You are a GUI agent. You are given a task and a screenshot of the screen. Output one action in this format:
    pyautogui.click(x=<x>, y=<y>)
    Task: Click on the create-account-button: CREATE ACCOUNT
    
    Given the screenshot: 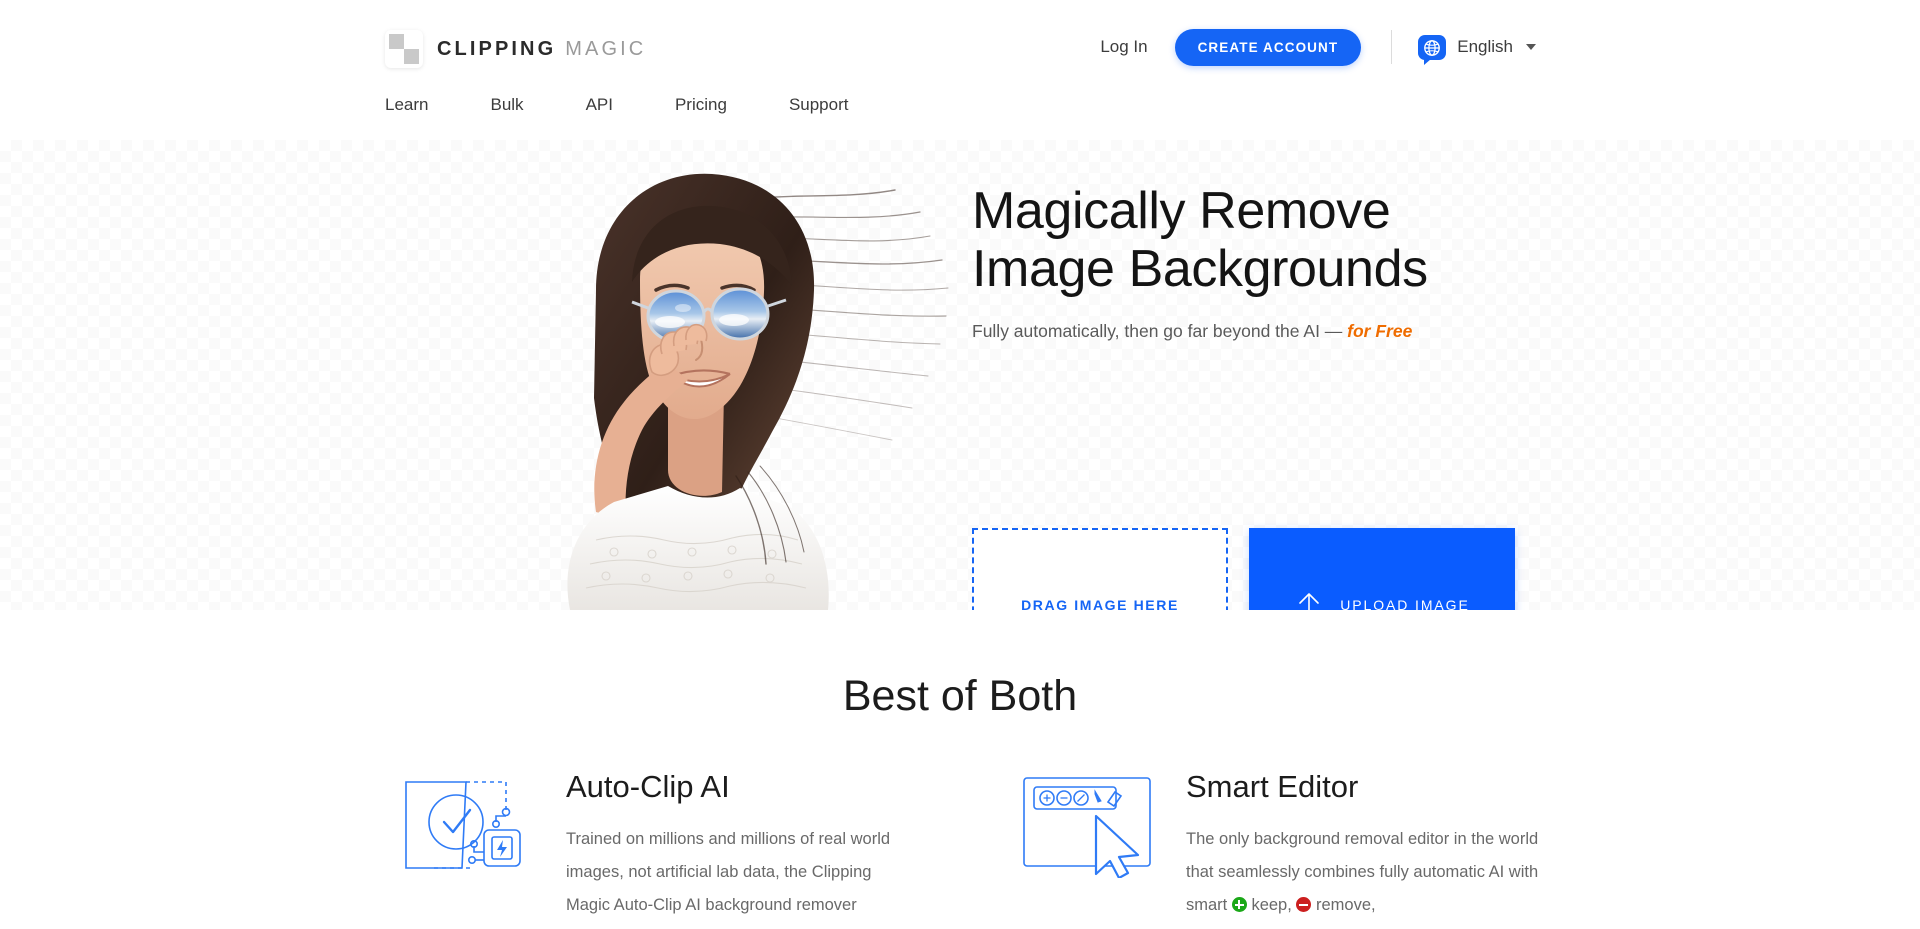 What is the action you would take?
    pyautogui.click(x=1268, y=47)
    